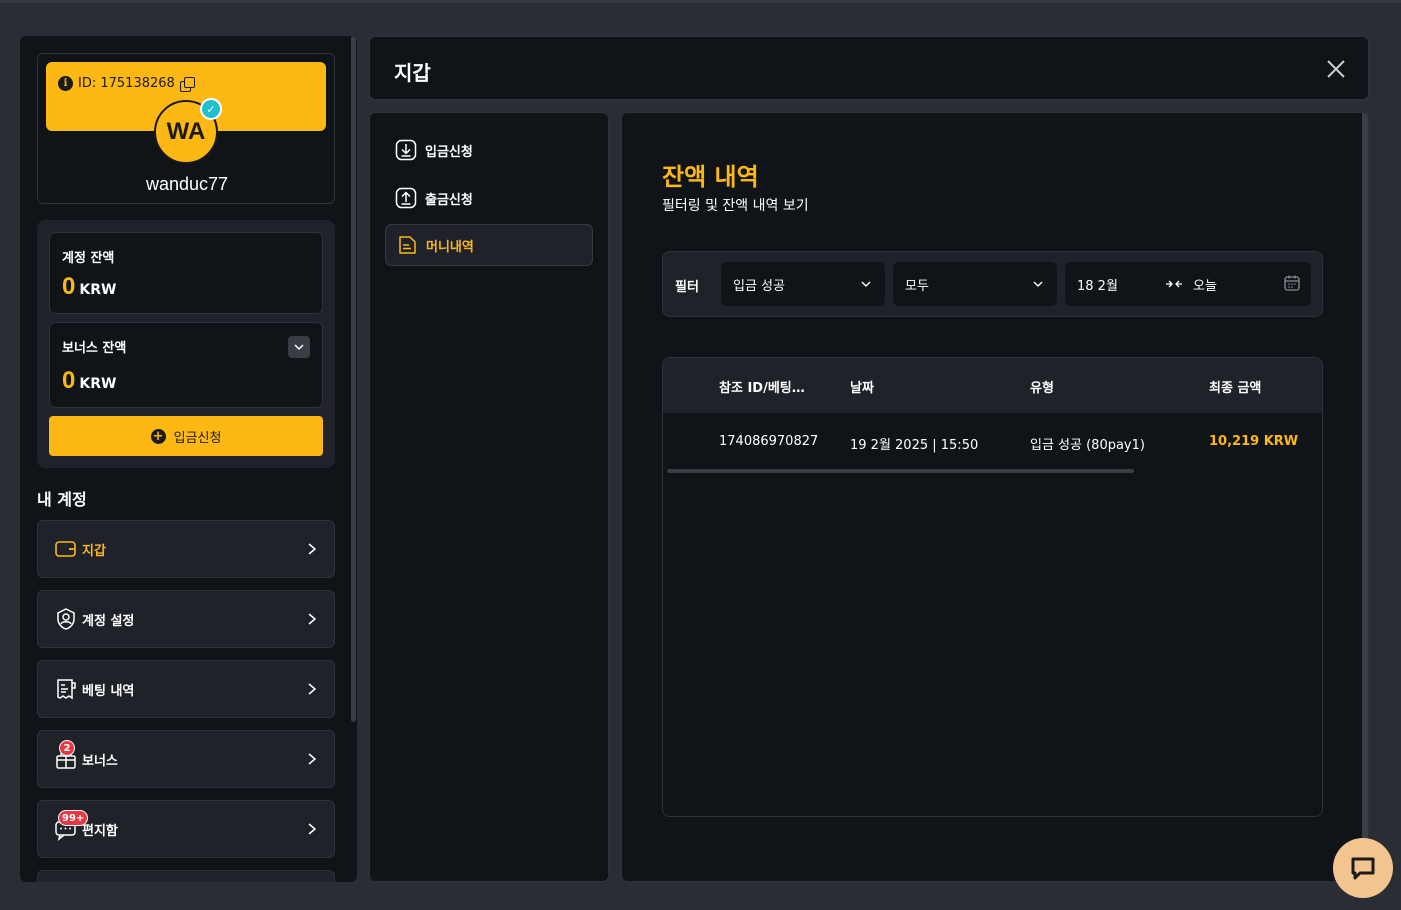 The width and height of the screenshot is (1401, 910). I want to click on account-balance-card: 계정 잔액 0 KRW, so click(186, 273).